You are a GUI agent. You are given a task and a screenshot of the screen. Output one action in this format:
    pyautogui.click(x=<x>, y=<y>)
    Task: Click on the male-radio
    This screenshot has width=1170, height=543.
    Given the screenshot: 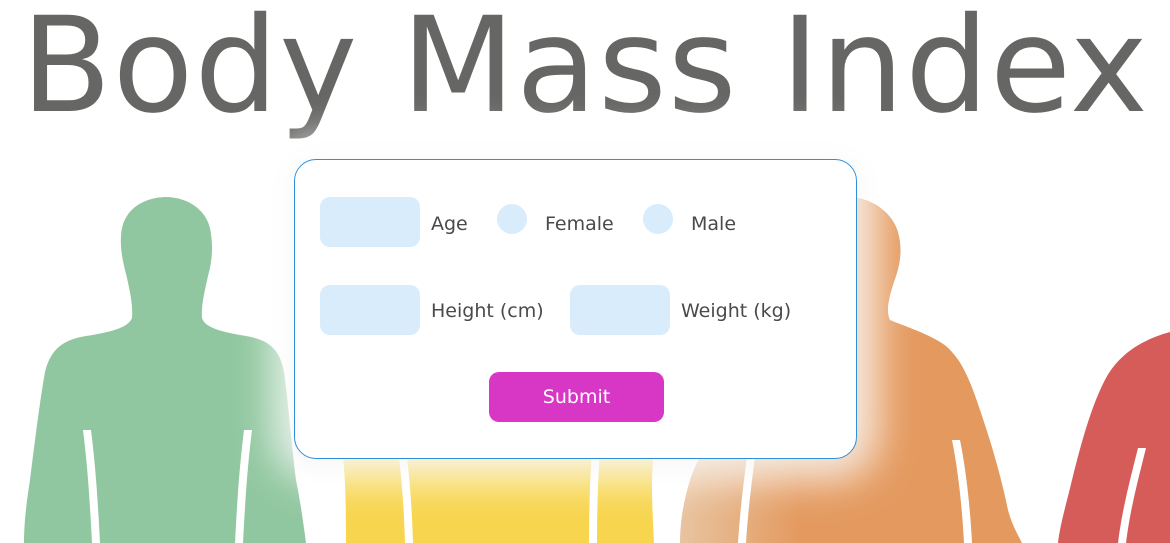 What is the action you would take?
    pyautogui.click(x=658, y=219)
    